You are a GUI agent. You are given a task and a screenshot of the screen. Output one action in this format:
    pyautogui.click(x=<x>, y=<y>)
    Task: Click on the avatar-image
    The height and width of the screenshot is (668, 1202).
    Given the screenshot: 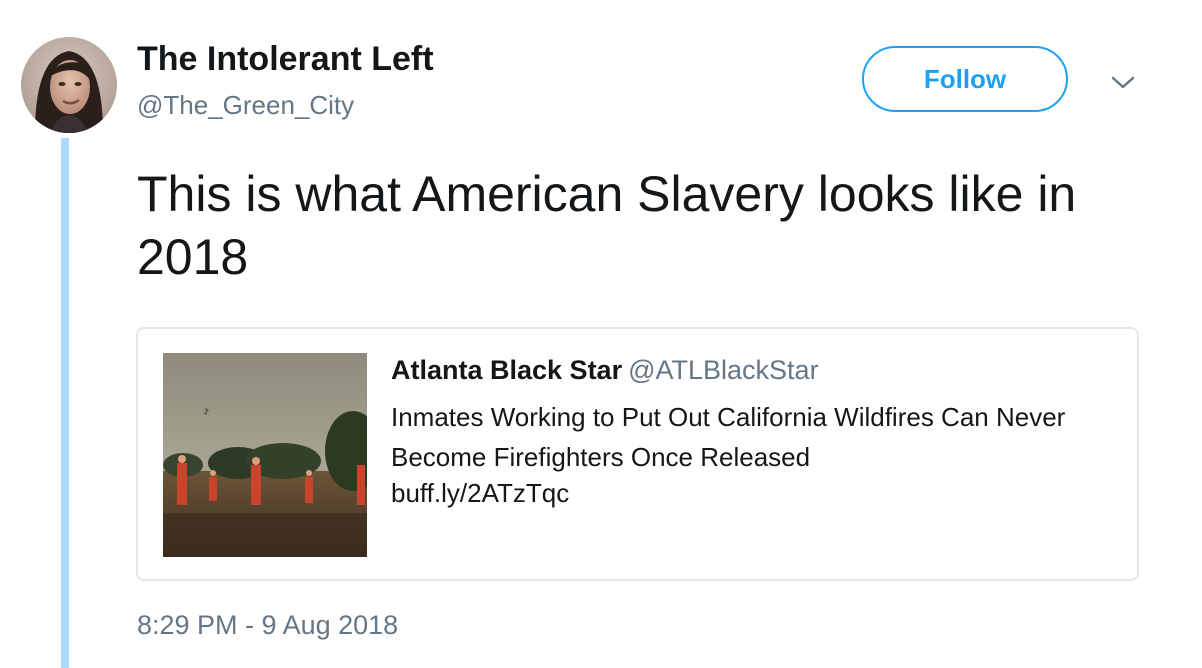 What is the action you would take?
    pyautogui.click(x=69, y=85)
    